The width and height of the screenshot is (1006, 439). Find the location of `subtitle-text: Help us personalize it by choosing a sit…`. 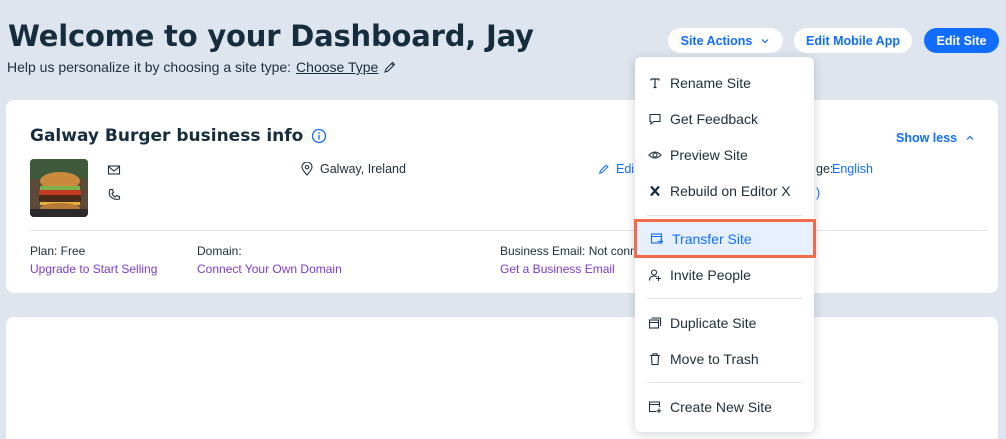

subtitle-text: Help us personalize it by choosing a sit… is located at coordinates (149, 67).